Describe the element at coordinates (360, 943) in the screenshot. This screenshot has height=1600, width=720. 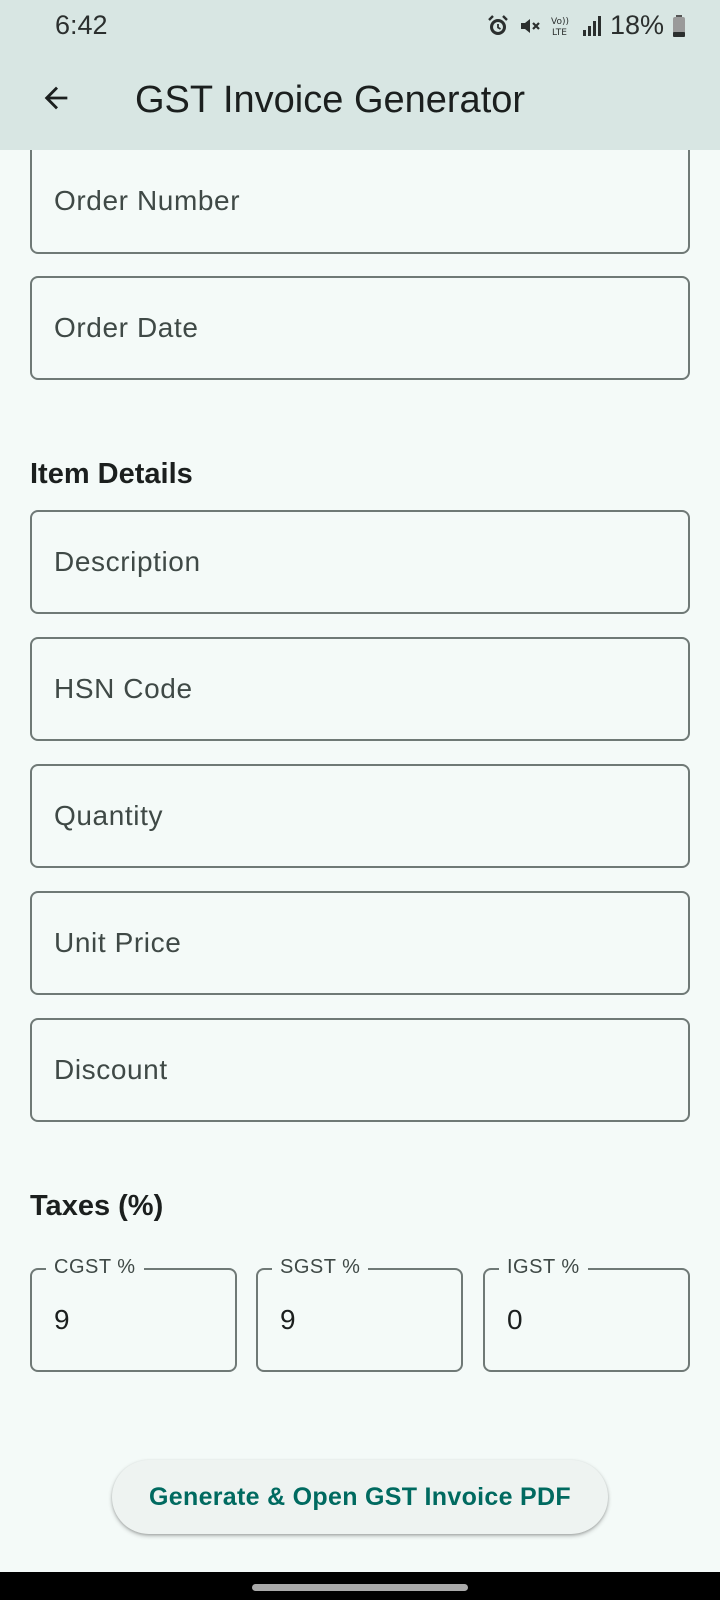
I see `unit-price-field: Unit Price` at that location.